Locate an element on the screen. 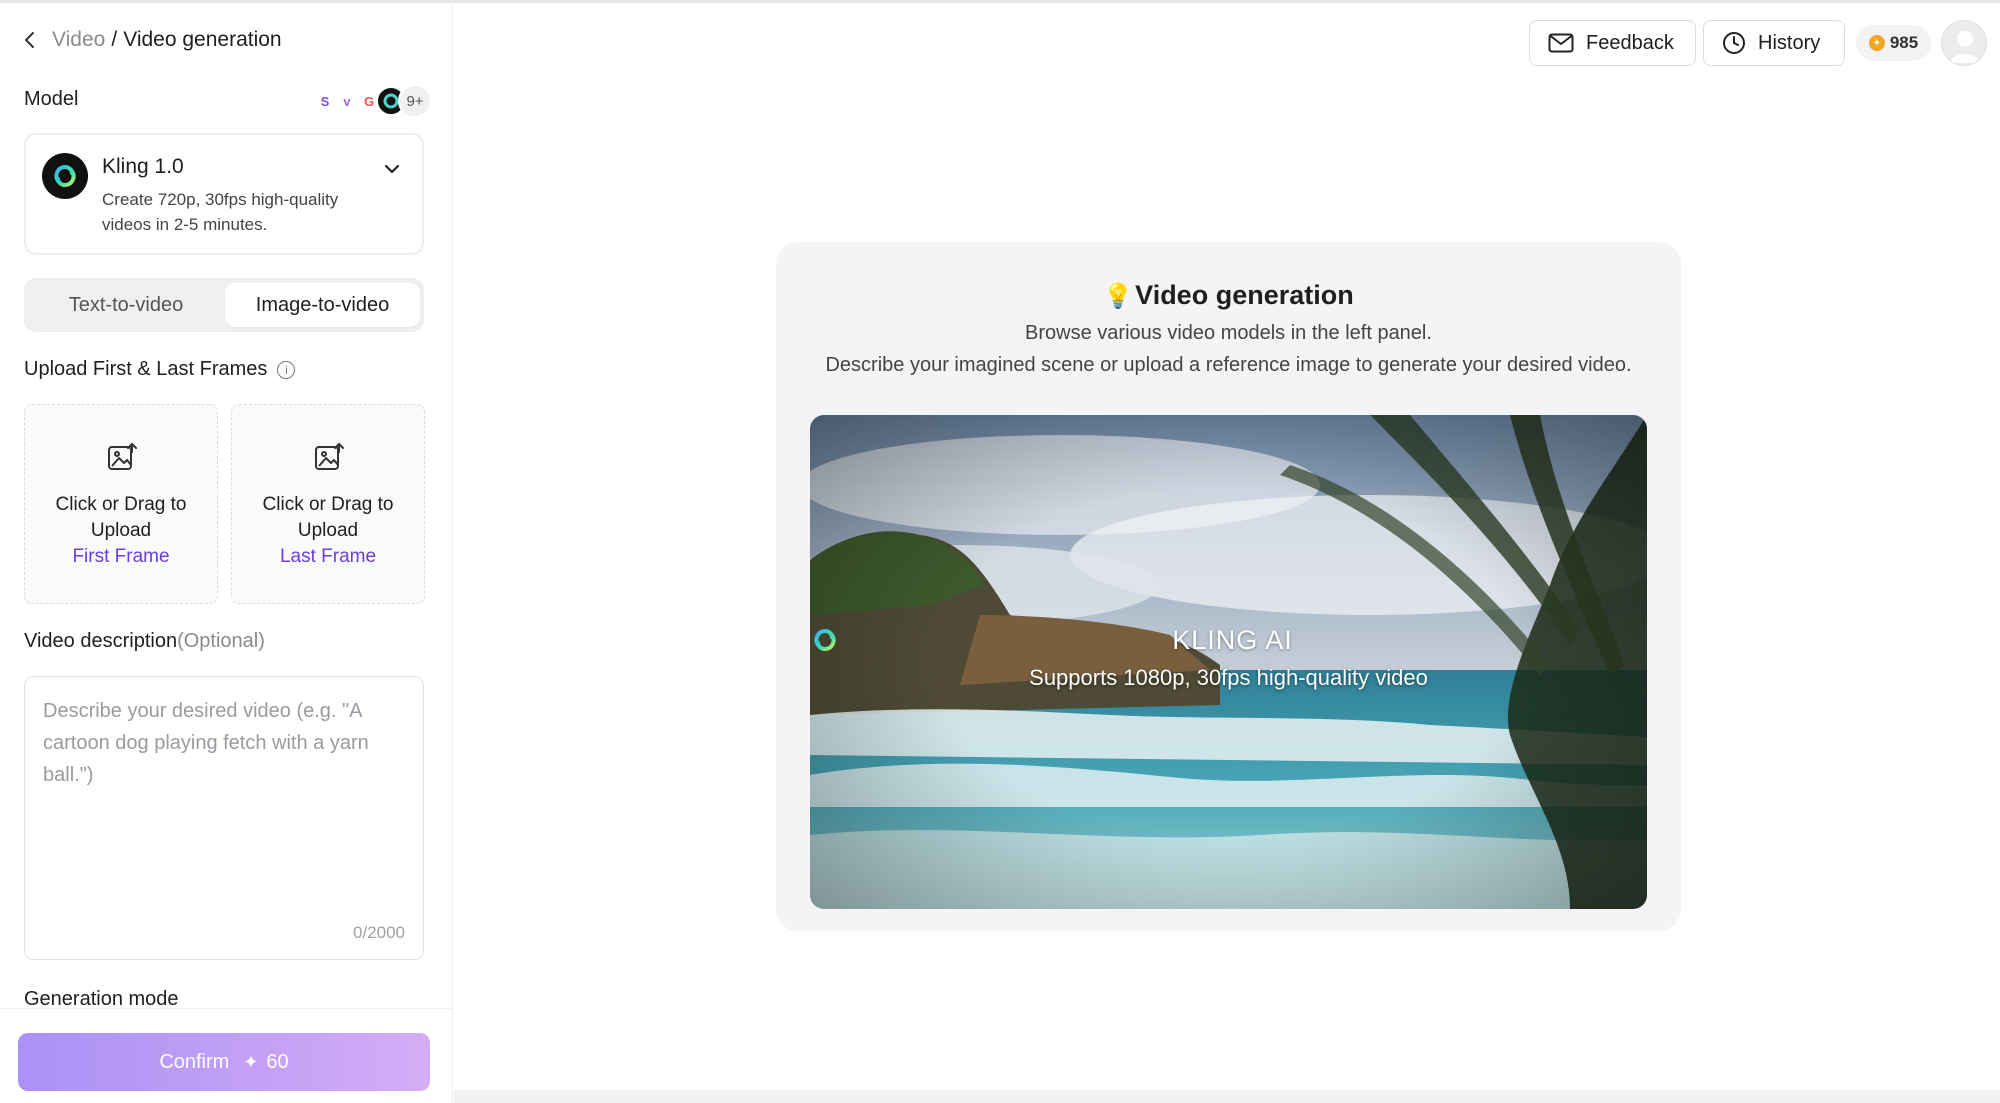  credits-value: 985 is located at coordinates (1904, 42).